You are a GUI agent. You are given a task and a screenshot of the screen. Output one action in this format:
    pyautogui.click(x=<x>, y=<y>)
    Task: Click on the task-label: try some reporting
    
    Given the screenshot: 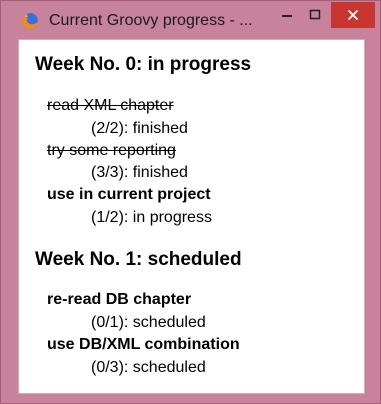 What is the action you would take?
    pyautogui.click(x=111, y=150)
    